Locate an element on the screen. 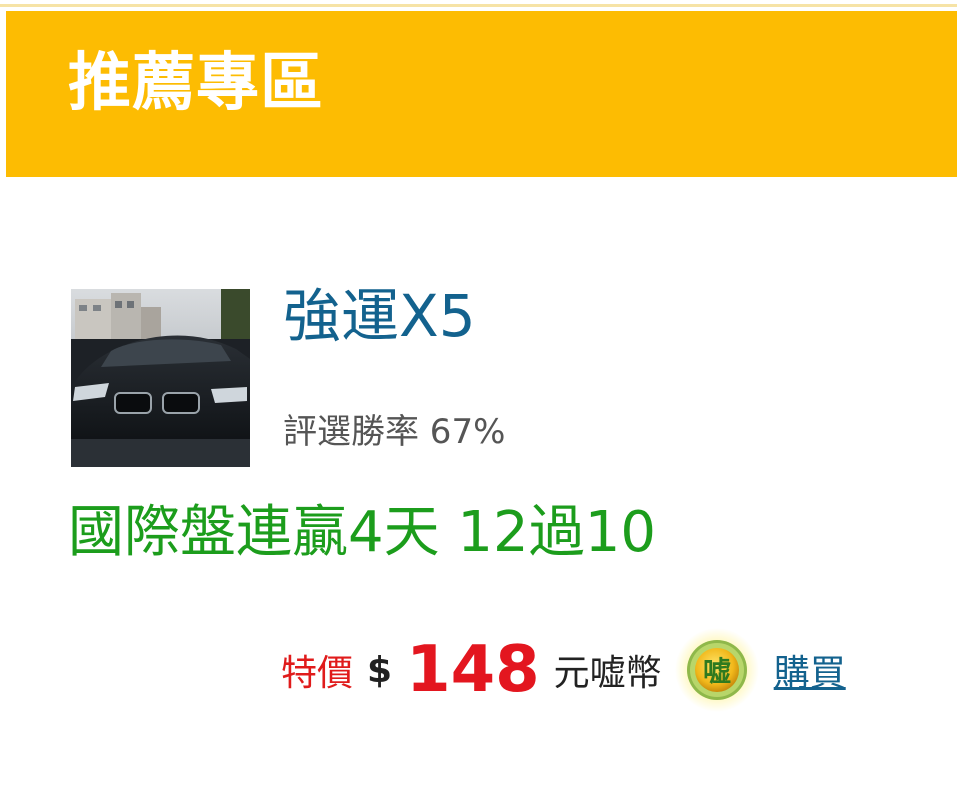 The height and width of the screenshot is (800, 957). car-photo-icon is located at coordinates (160, 378).